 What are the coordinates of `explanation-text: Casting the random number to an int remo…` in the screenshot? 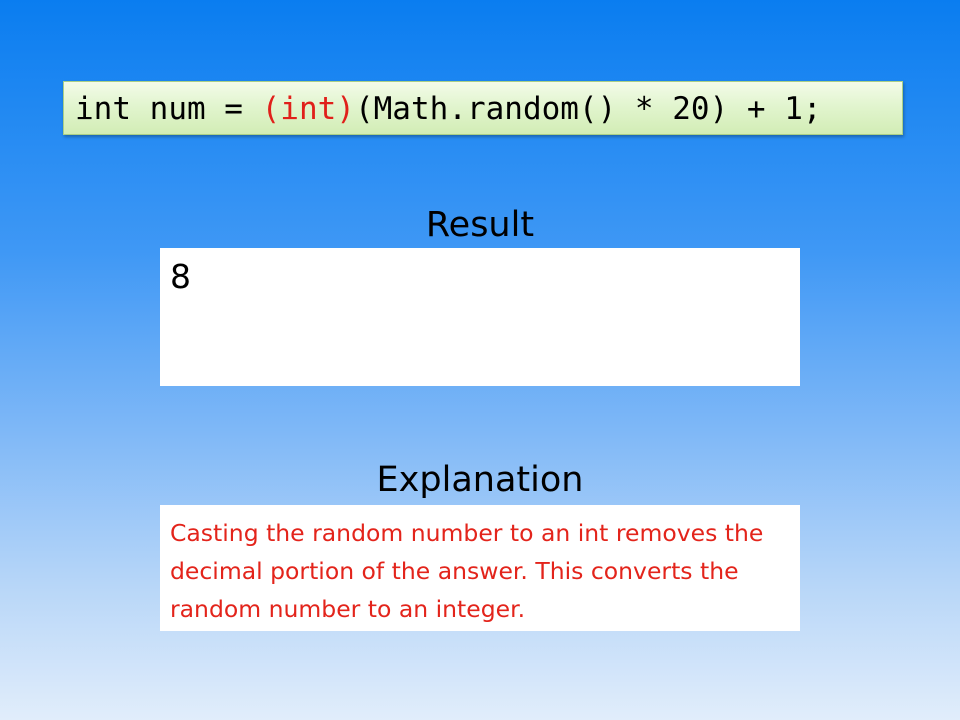 It's located at (467, 571).